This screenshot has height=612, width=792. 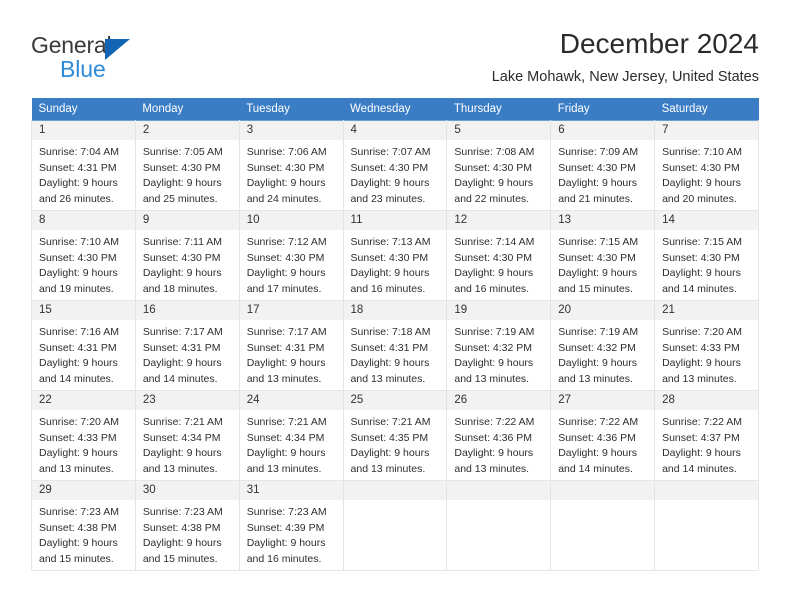 I want to click on sunrise-text: Sunrise: 7:21 AM, so click(x=286, y=422).